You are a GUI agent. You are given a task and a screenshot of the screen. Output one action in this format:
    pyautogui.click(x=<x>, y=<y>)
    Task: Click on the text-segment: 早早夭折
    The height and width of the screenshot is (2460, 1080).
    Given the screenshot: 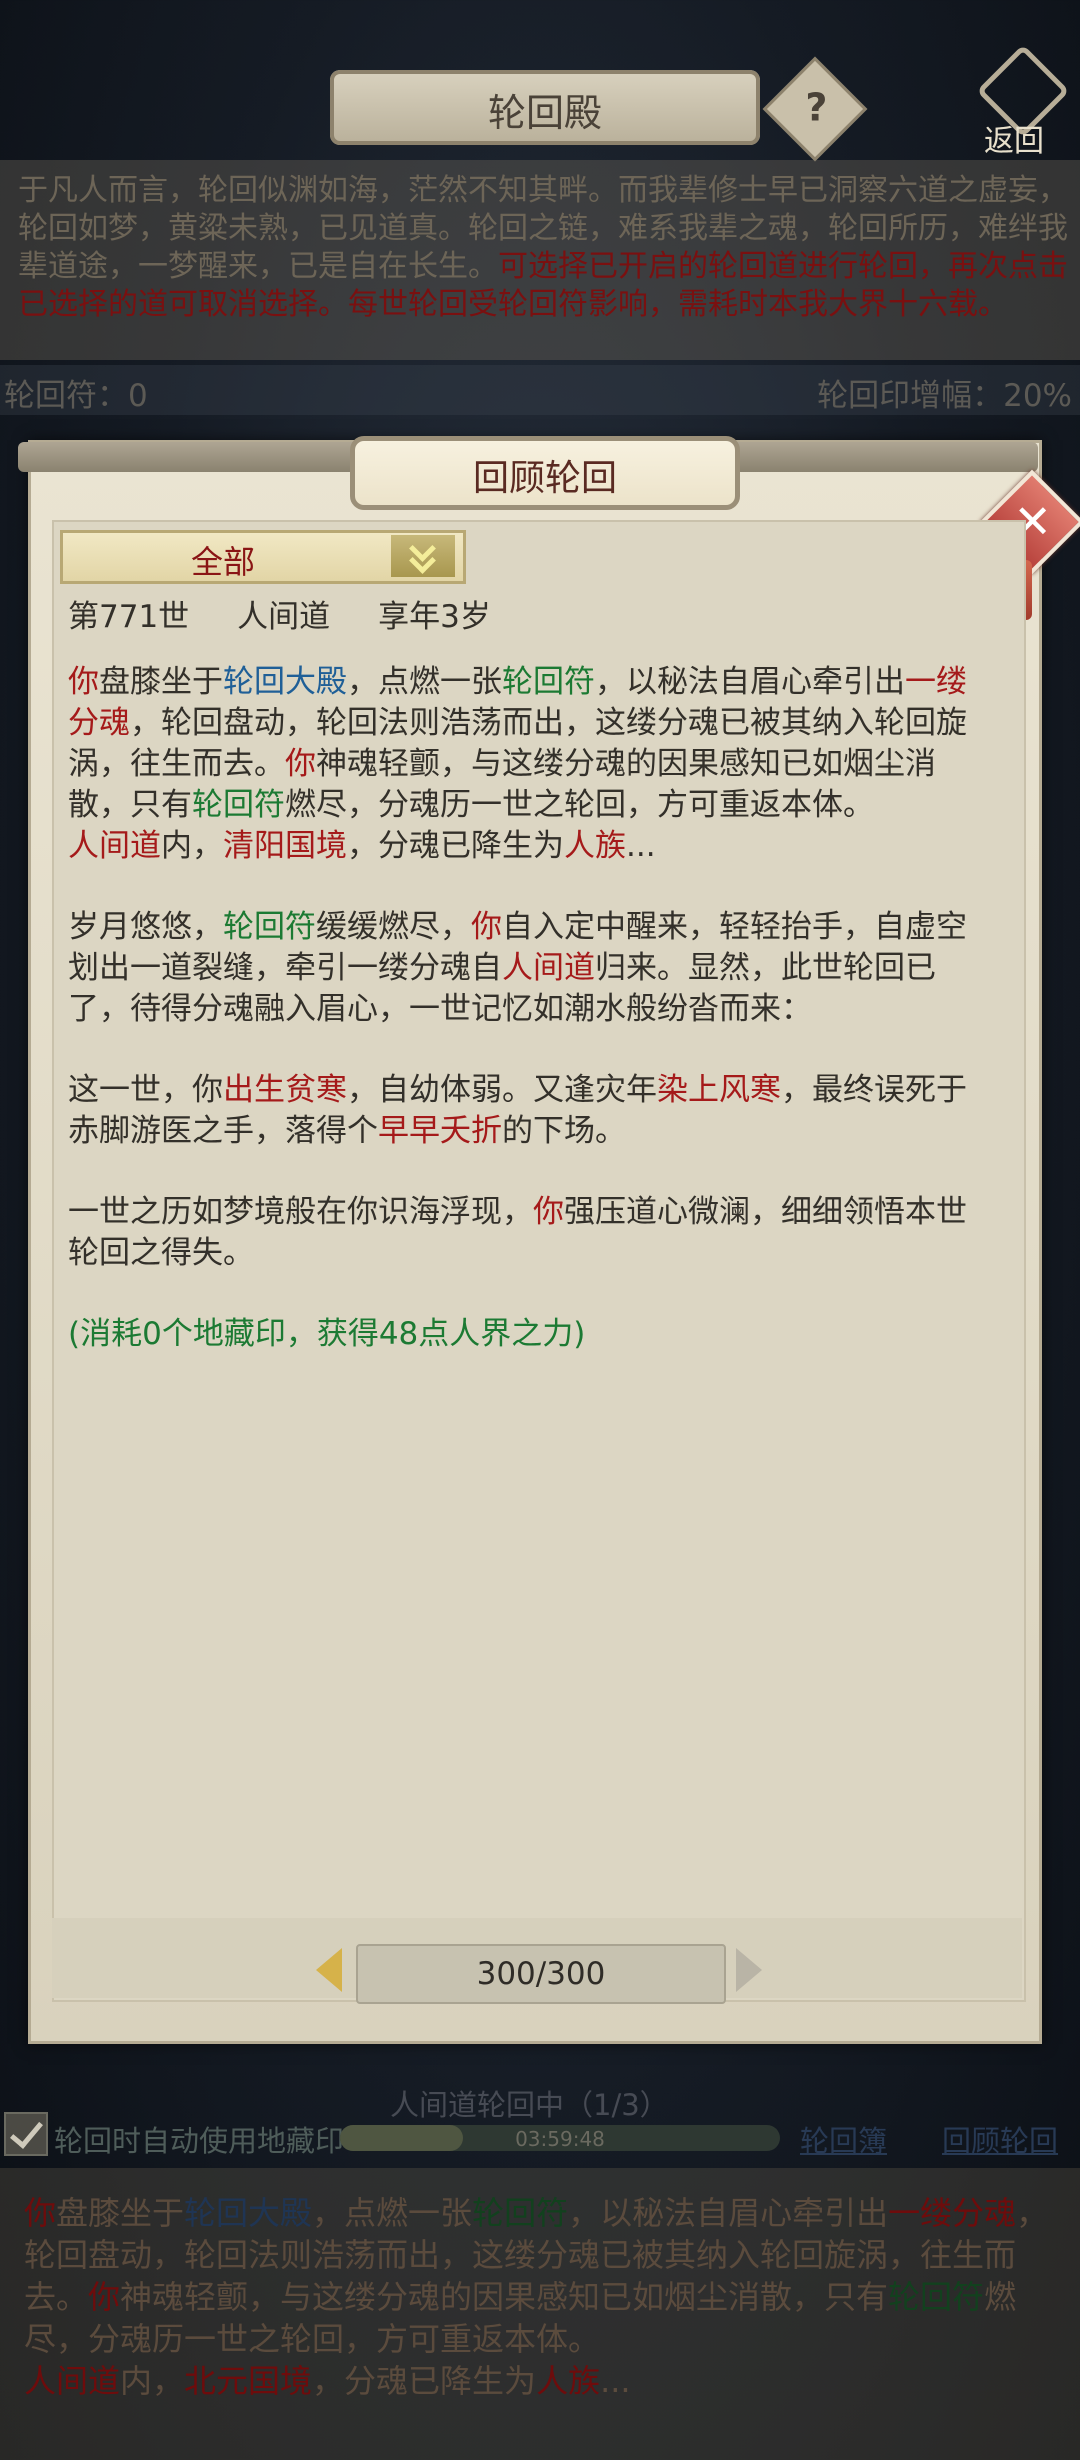 What is the action you would take?
    pyautogui.click(x=440, y=1131)
    